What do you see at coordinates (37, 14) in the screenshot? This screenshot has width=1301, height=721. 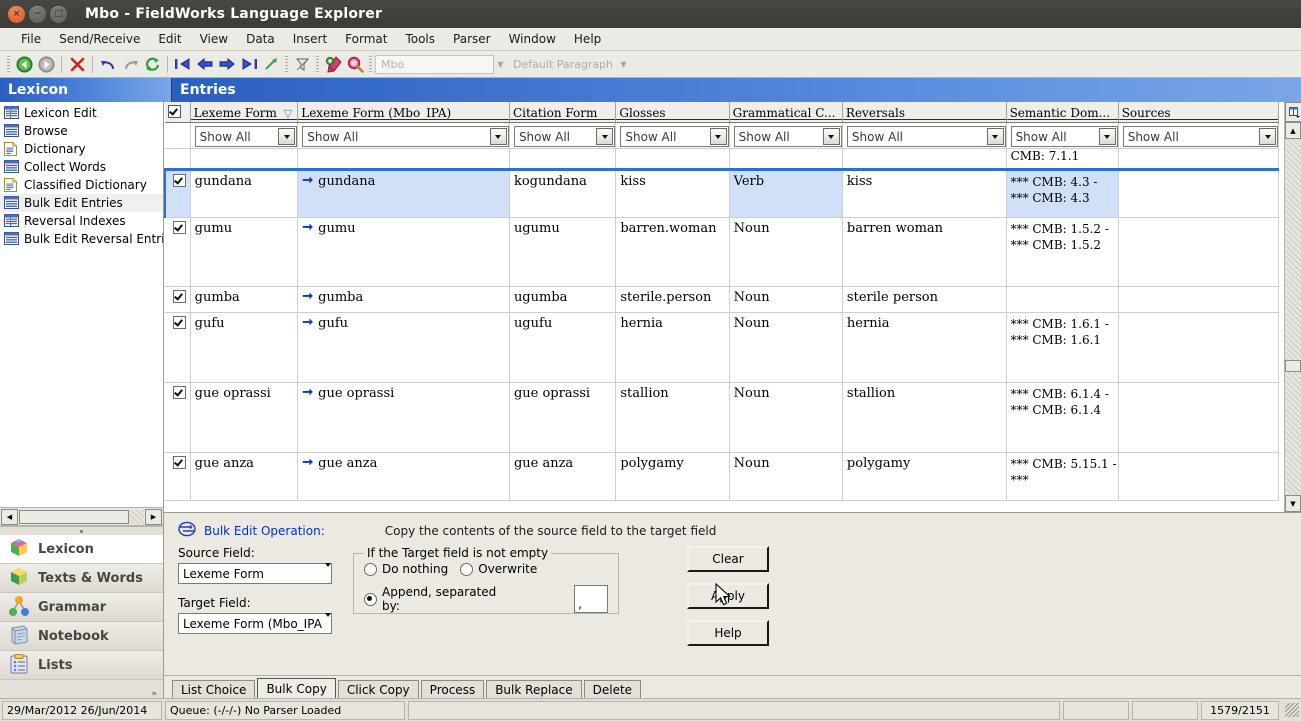 I see `window-minimize-button: −` at bounding box center [37, 14].